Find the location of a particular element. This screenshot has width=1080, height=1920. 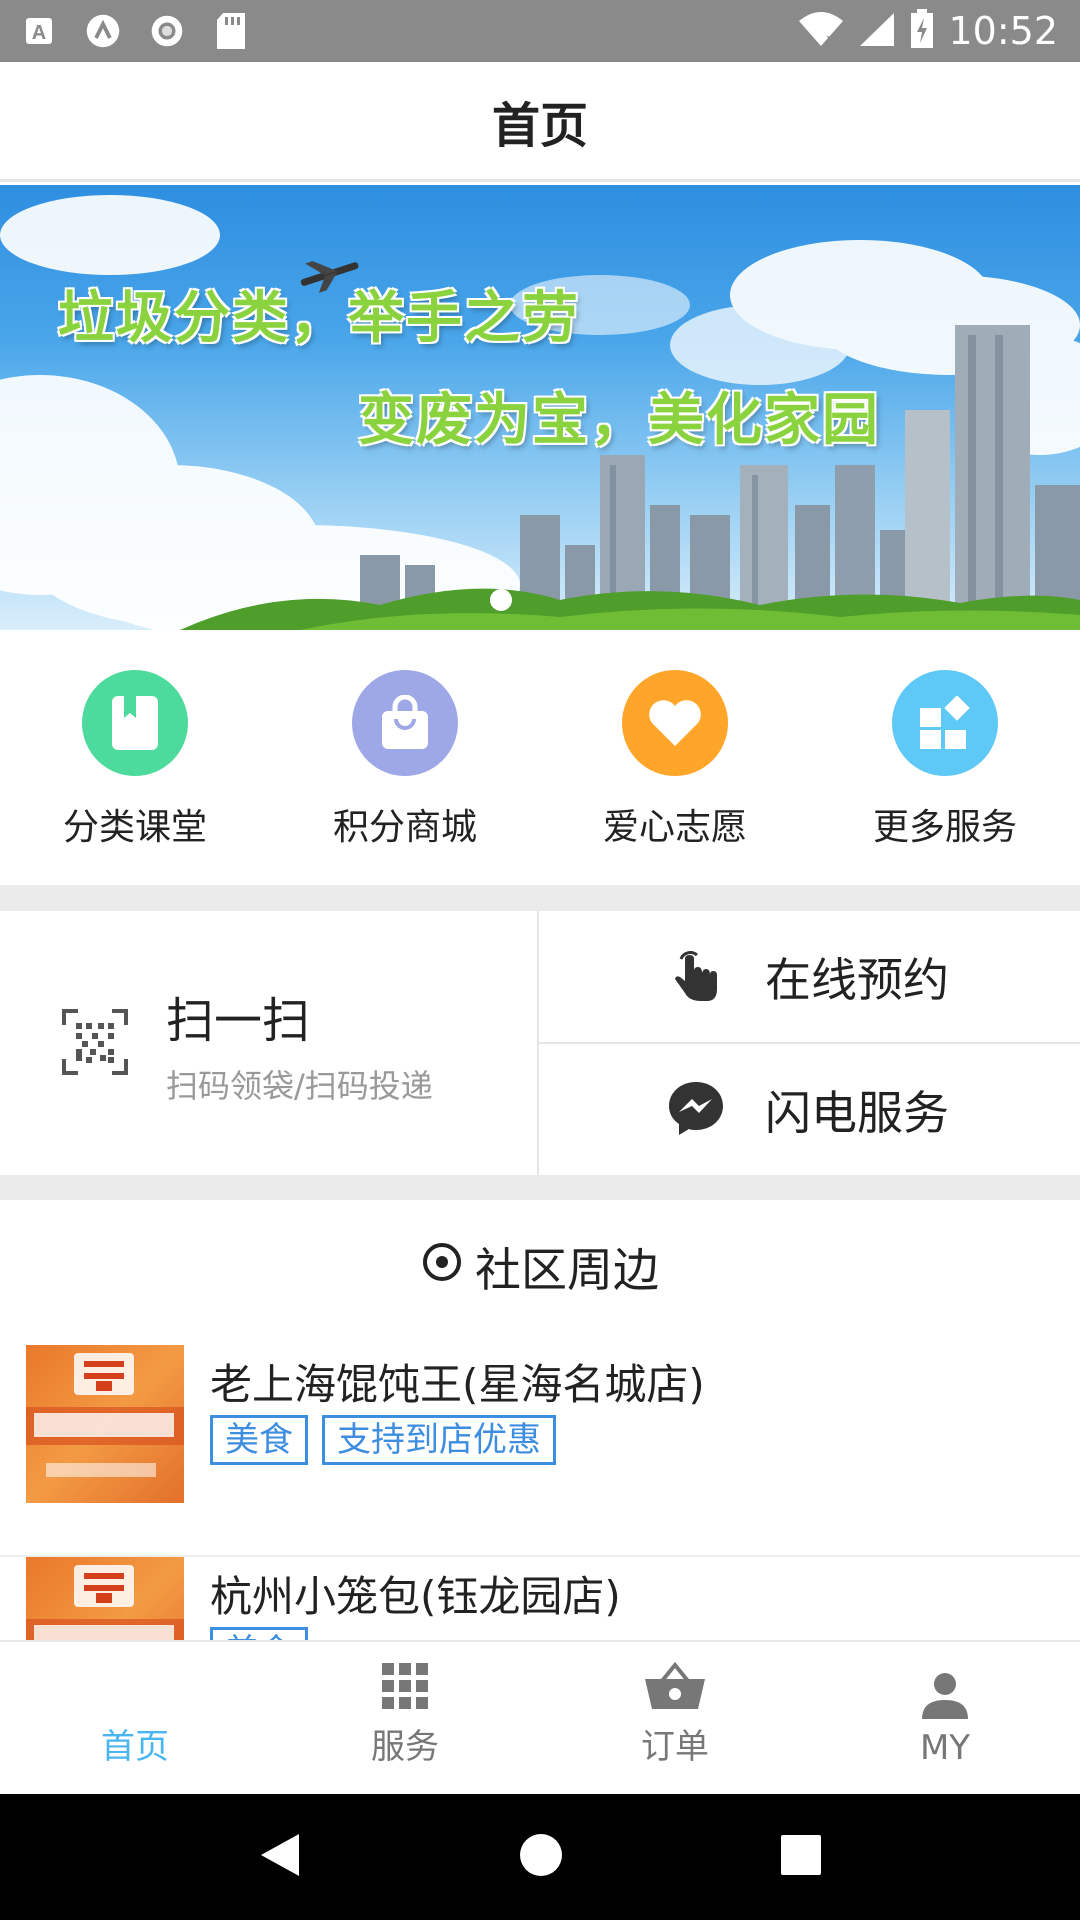

heart-icon is located at coordinates (675, 723).